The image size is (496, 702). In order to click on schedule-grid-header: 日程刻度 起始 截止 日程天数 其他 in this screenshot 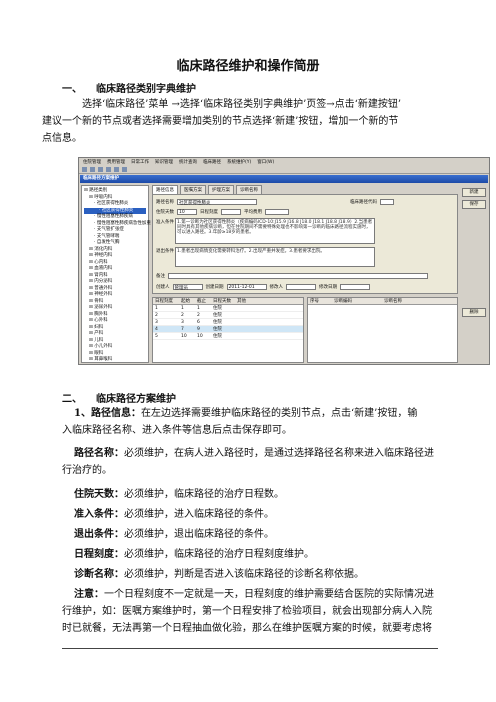, I will do `click(228, 301)`.